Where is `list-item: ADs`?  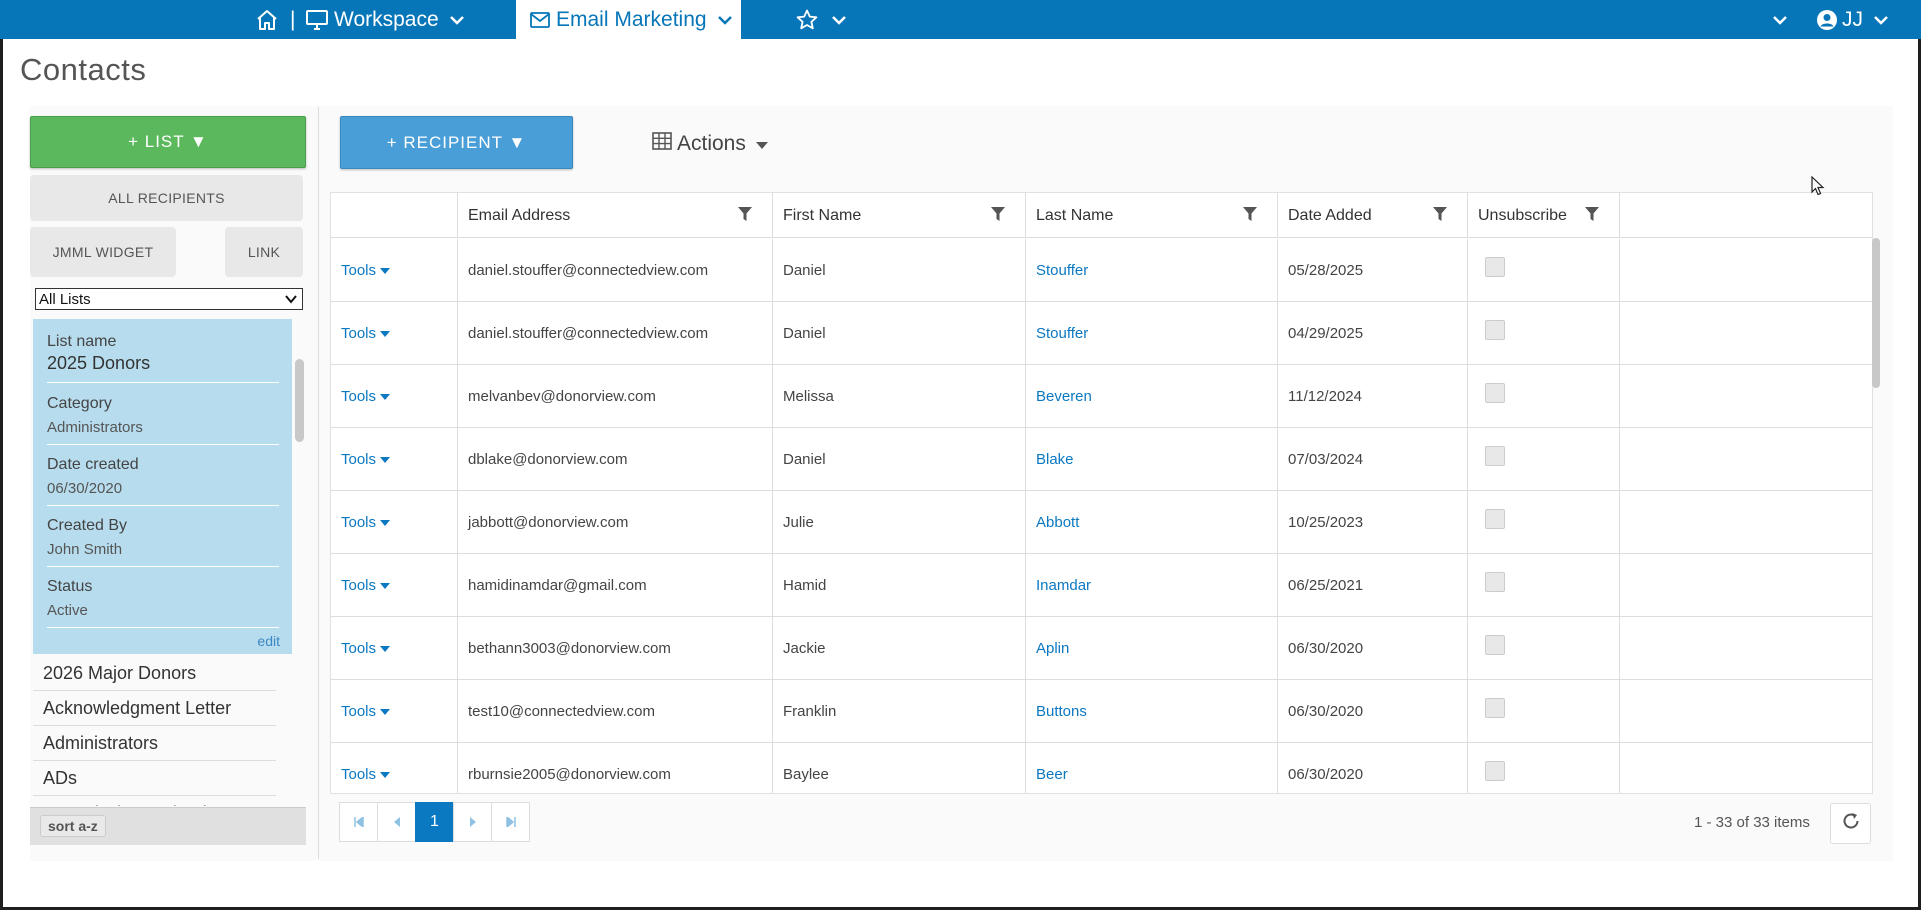
list-item: ADs is located at coordinates (154, 778).